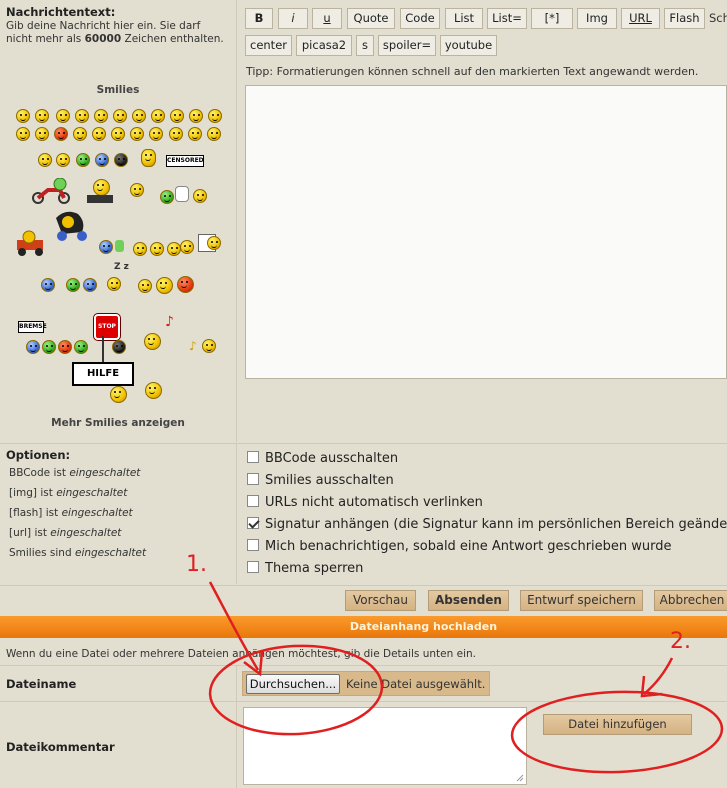  Describe the element at coordinates (468, 45) in the screenshot. I see `youtube-button: youtube` at that location.